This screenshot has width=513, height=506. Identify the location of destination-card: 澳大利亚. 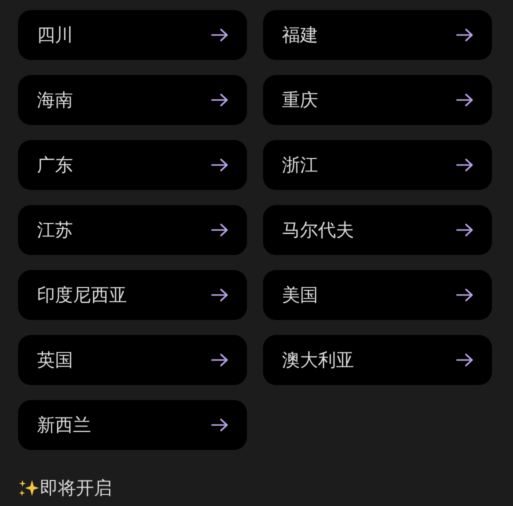
(377, 360).